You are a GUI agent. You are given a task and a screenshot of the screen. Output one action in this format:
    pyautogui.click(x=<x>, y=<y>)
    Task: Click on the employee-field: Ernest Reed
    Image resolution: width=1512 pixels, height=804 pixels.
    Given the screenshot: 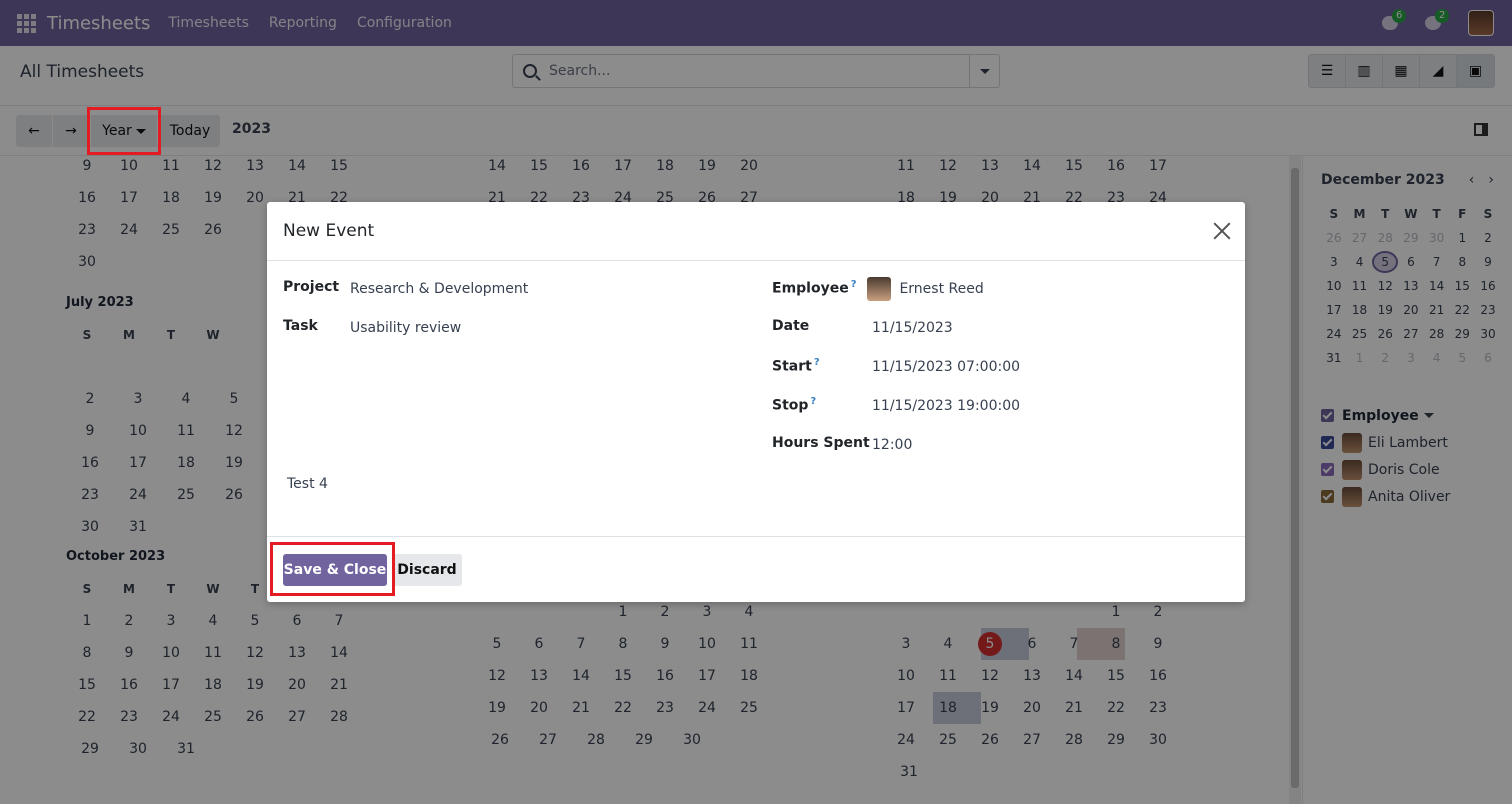 What is the action you would take?
    pyautogui.click(x=925, y=289)
    